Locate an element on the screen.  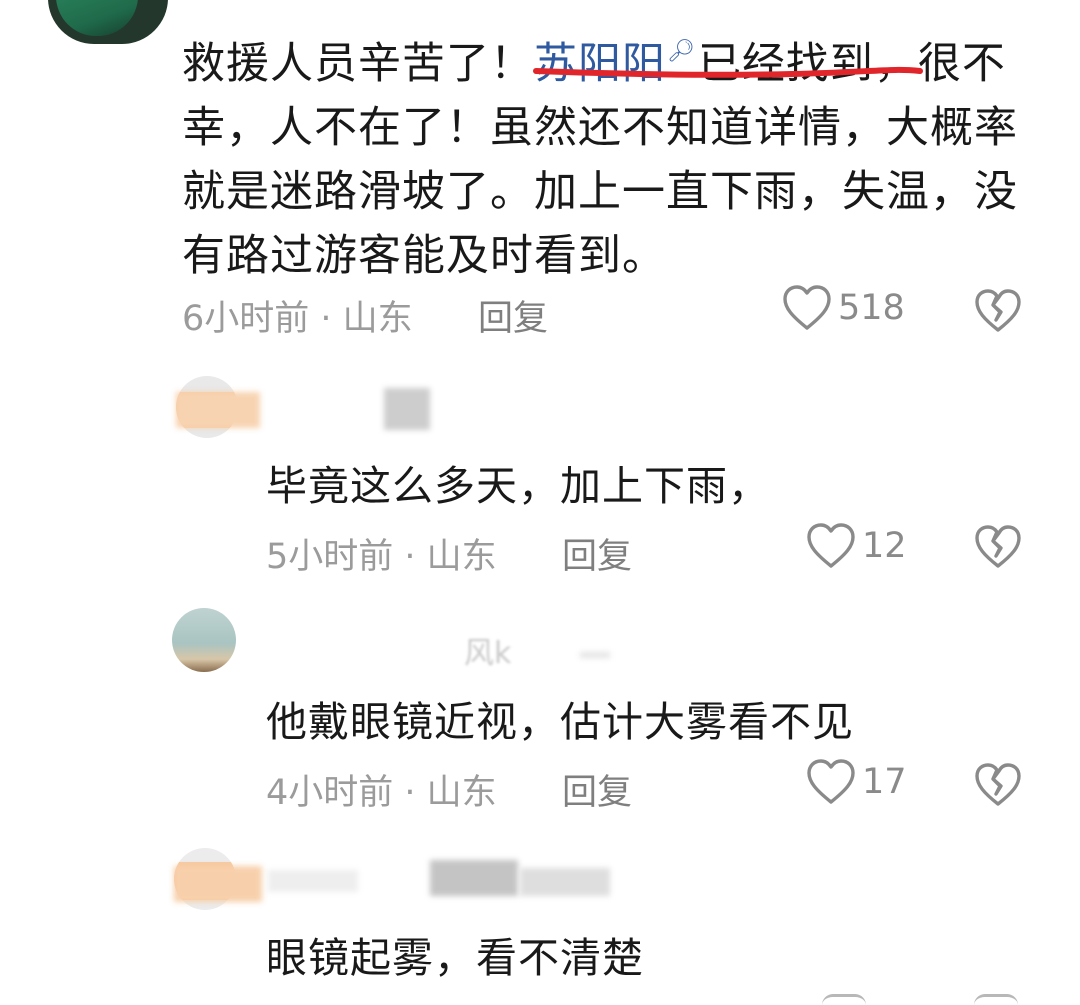
like-button: 12 is located at coordinates (856, 546).